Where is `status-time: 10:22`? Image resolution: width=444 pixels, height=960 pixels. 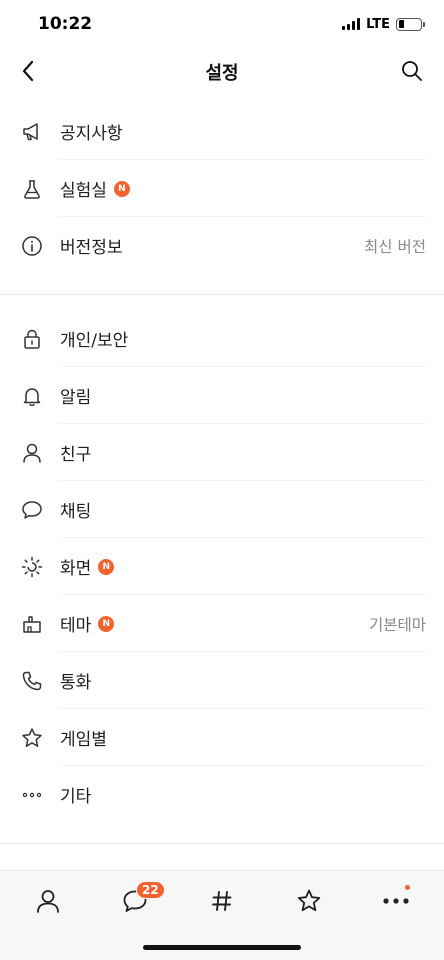
status-time: 10:22 is located at coordinates (65, 24).